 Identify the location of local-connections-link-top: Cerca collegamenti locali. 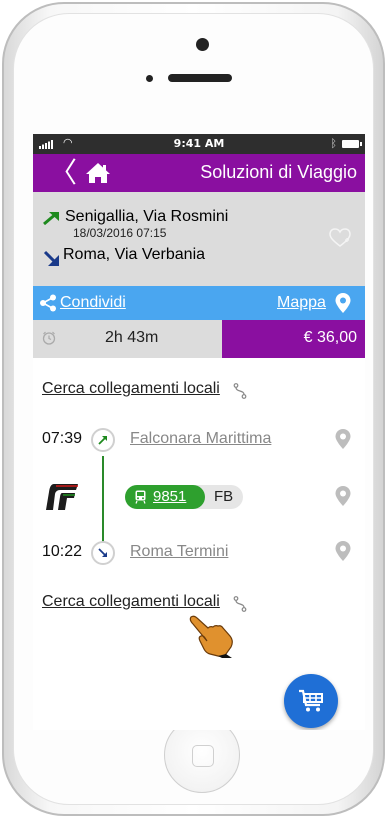
(131, 389).